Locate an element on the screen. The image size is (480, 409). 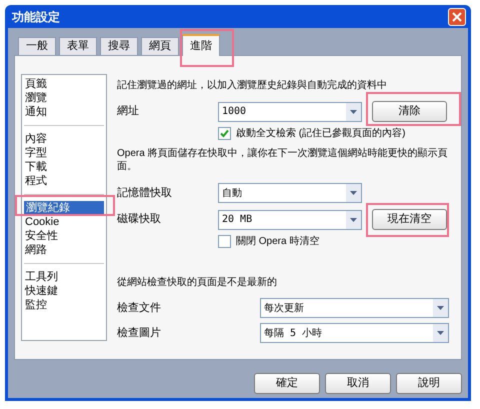
button: 取消 is located at coordinates (358, 383).